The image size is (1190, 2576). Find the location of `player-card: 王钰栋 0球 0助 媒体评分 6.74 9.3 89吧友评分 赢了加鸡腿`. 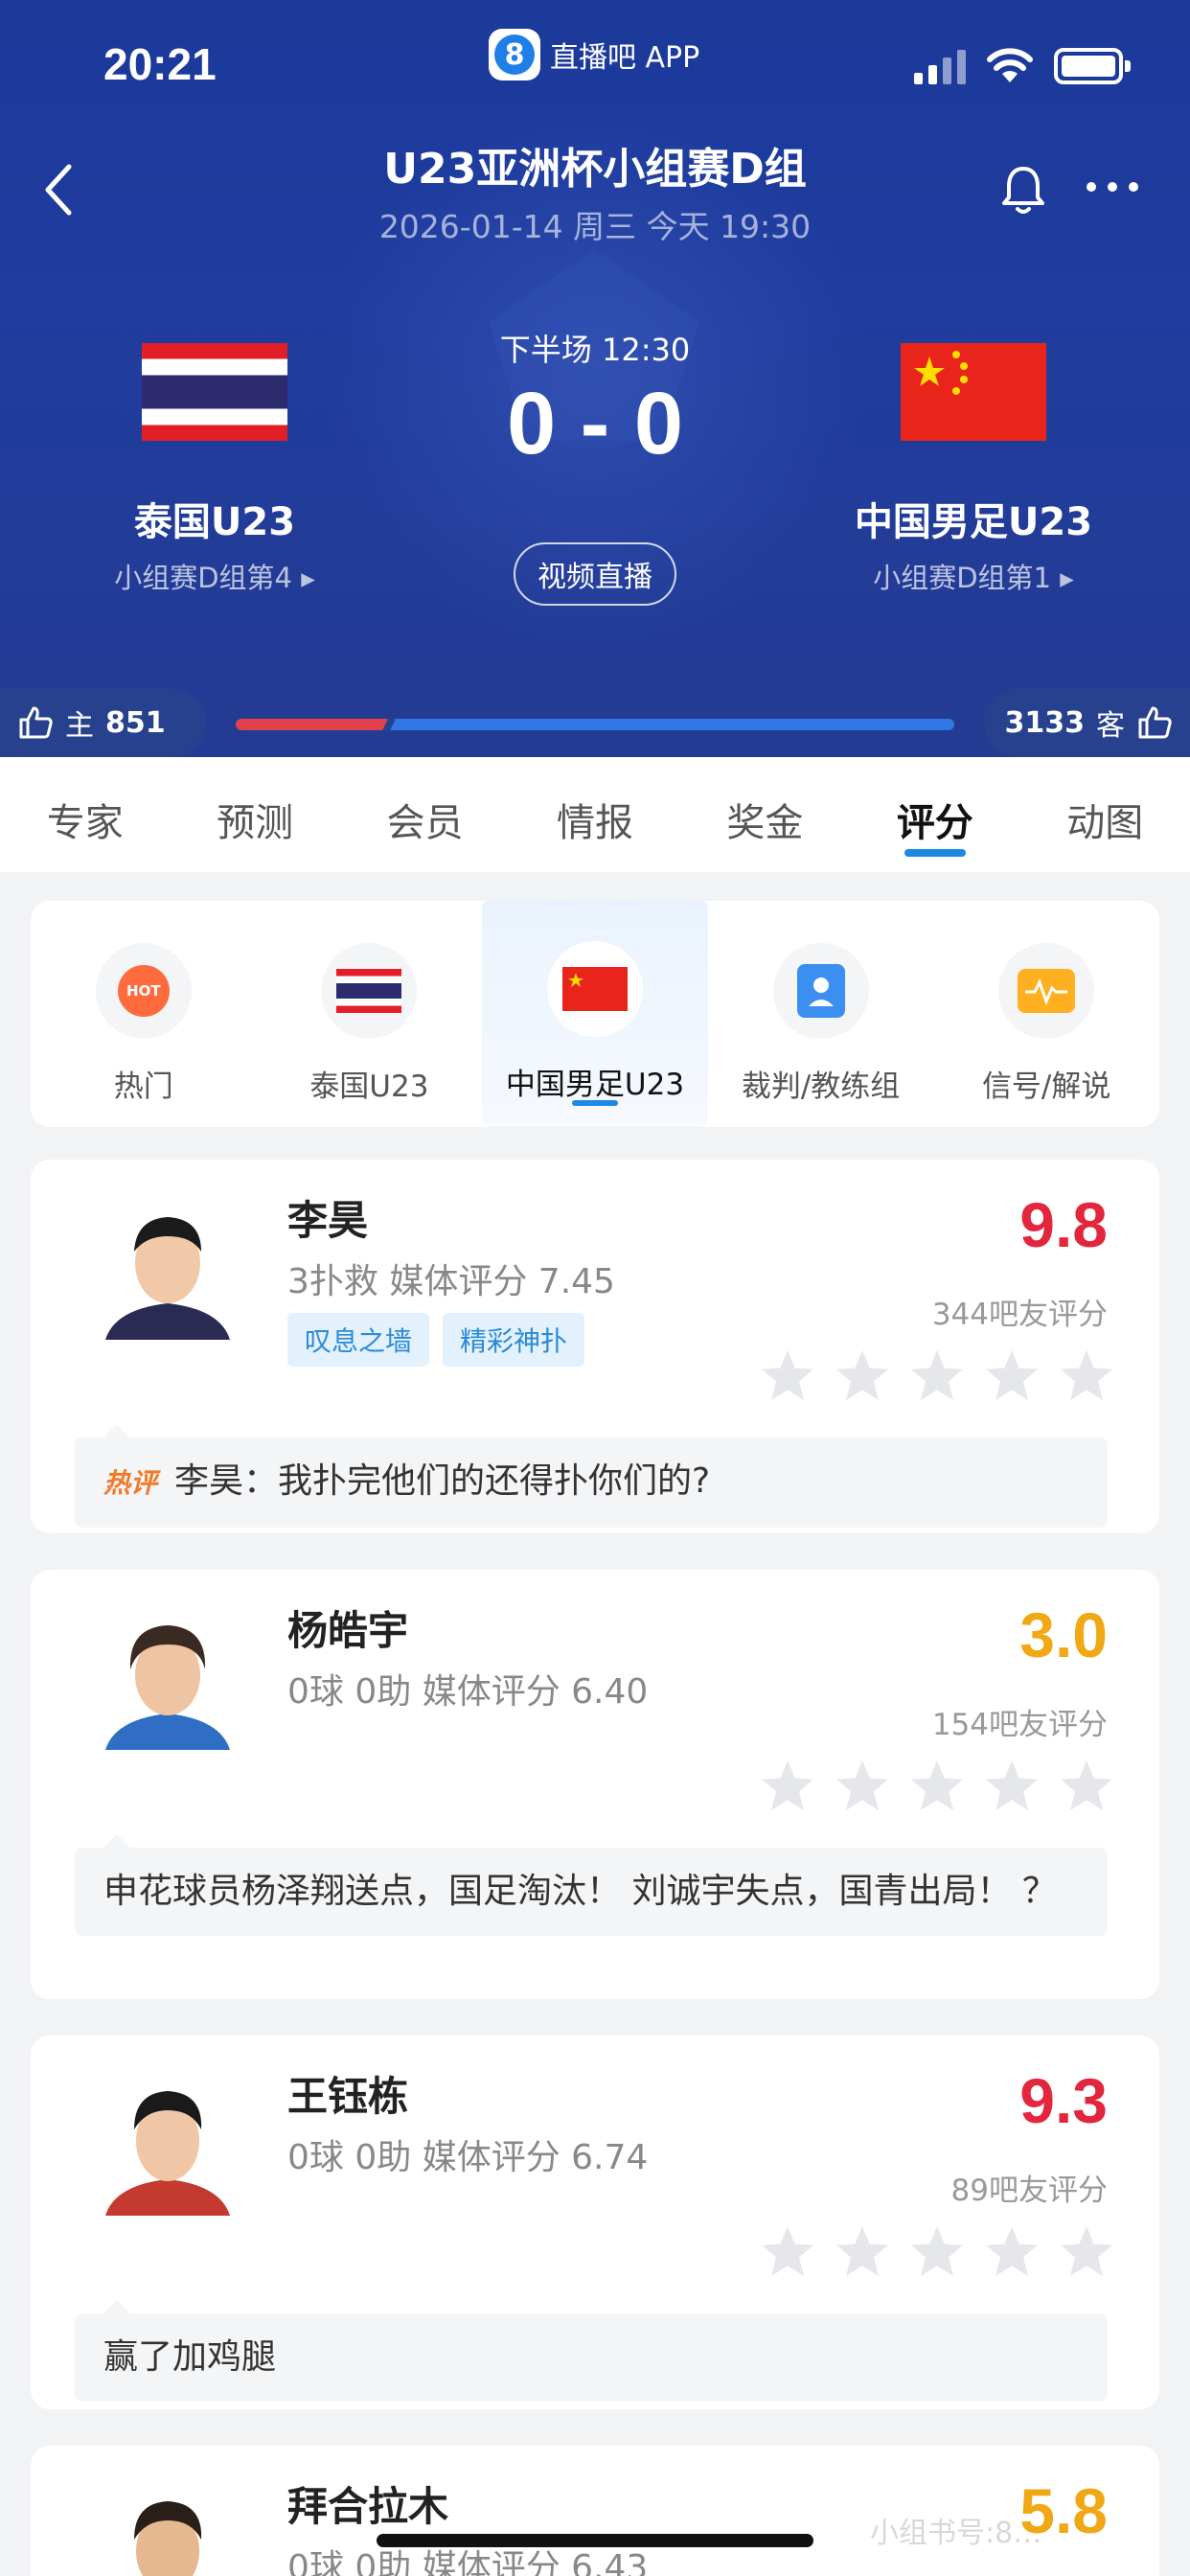

player-card: 王钰栋 0球 0助 媒体评分 6.74 9.3 89吧友评分 赢了加鸡腿 is located at coordinates (595, 2222).